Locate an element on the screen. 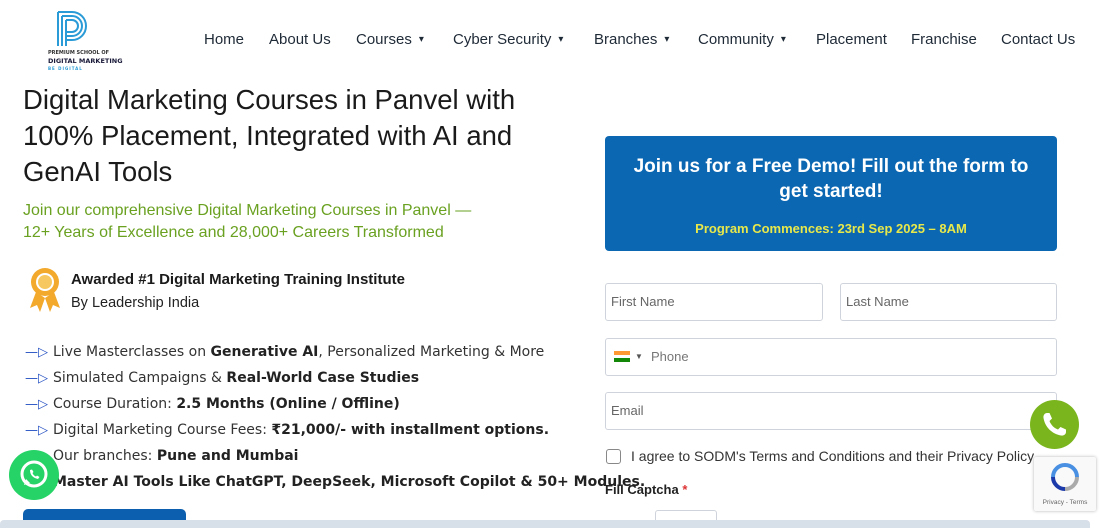 The height and width of the screenshot is (528, 1100). feature-text-bold: Pune and Mumbai is located at coordinates (227, 456).